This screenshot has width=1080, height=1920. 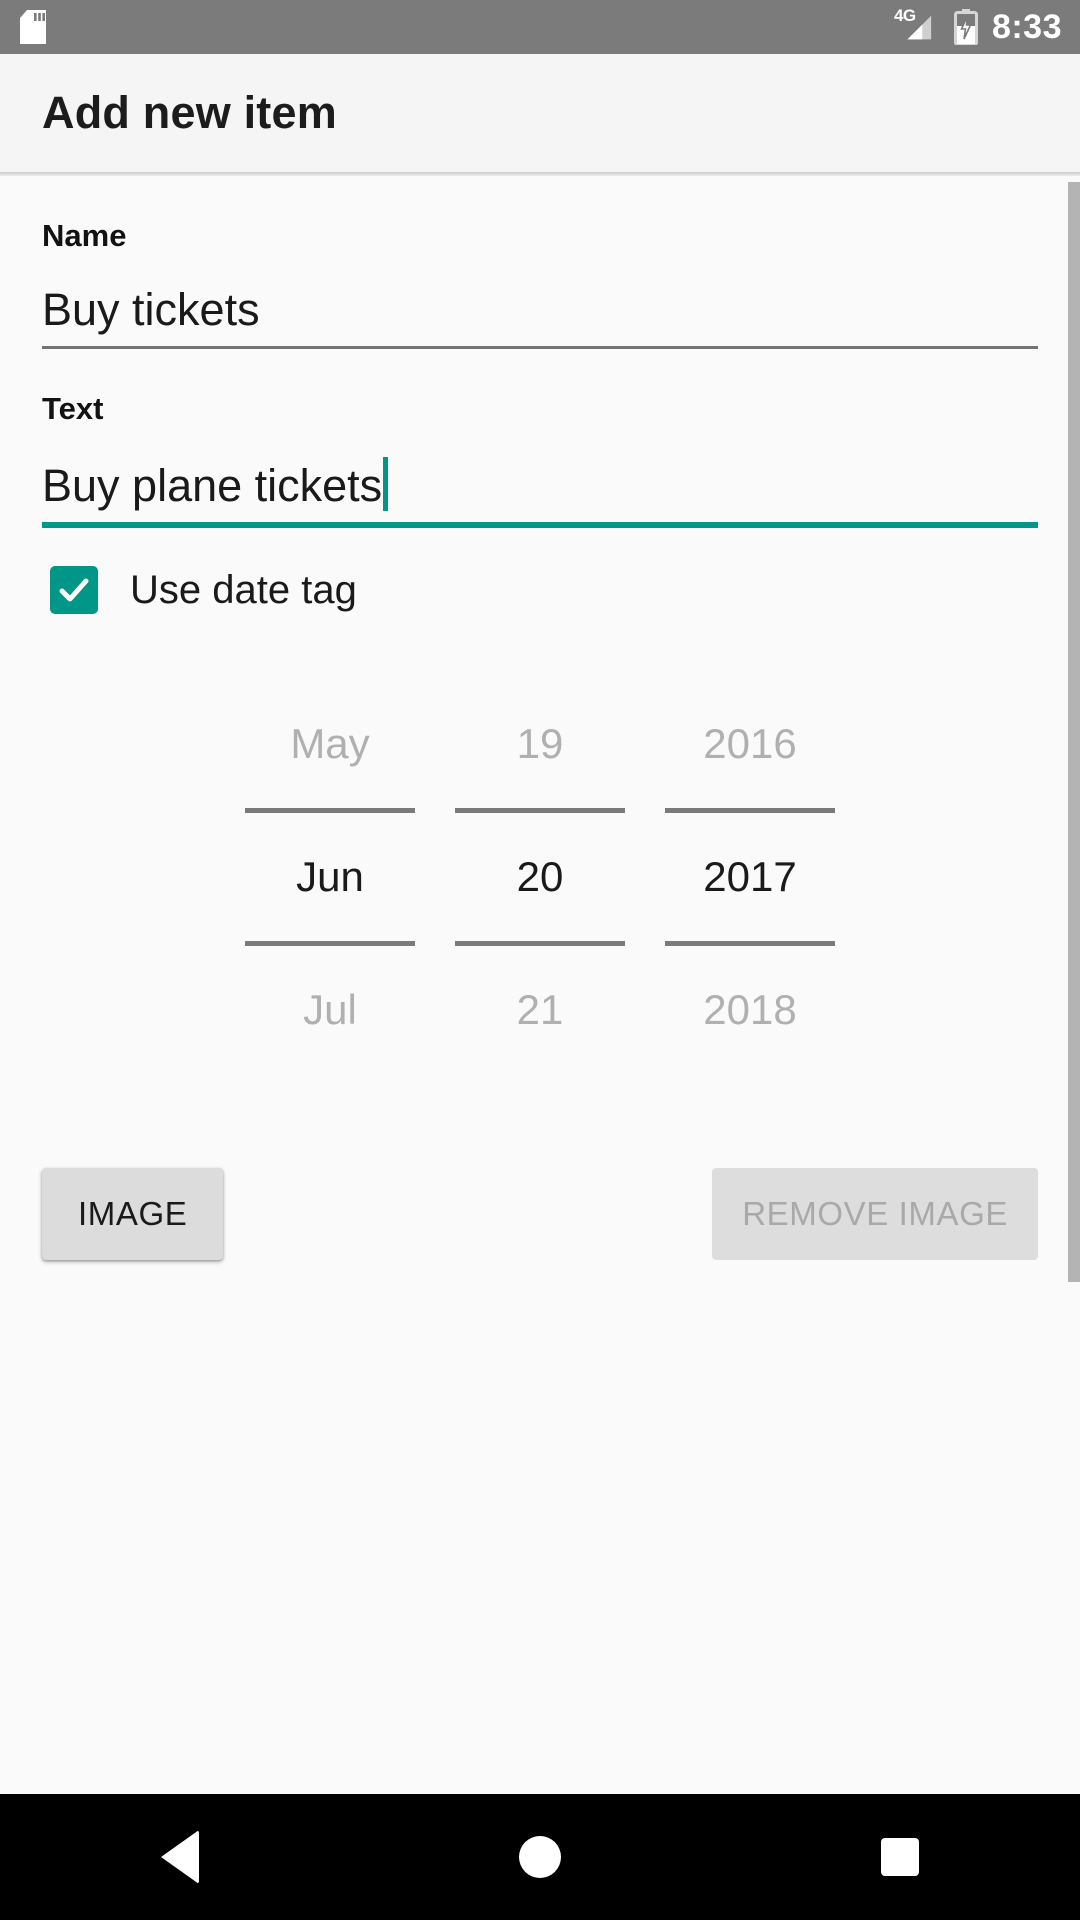 I want to click on day-previous-value: 19, so click(x=540, y=743).